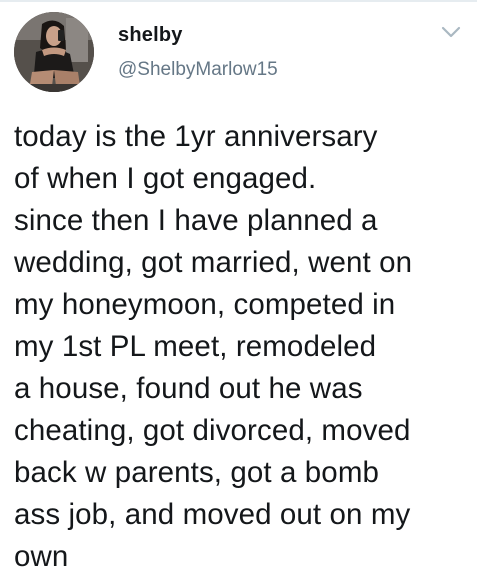  What do you see at coordinates (150, 35) in the screenshot?
I see `display-name: shelby` at bounding box center [150, 35].